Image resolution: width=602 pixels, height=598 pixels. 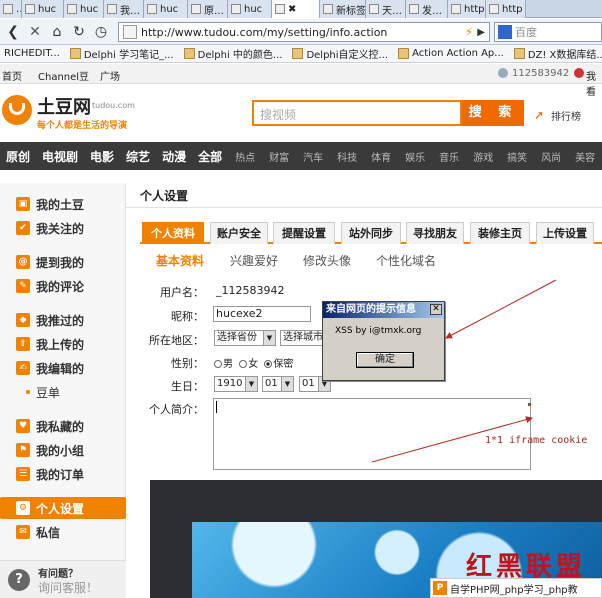 What do you see at coordinates (536, 440) in the screenshot?
I see `annotation-text: 1*1 iframe cookie` at bounding box center [536, 440].